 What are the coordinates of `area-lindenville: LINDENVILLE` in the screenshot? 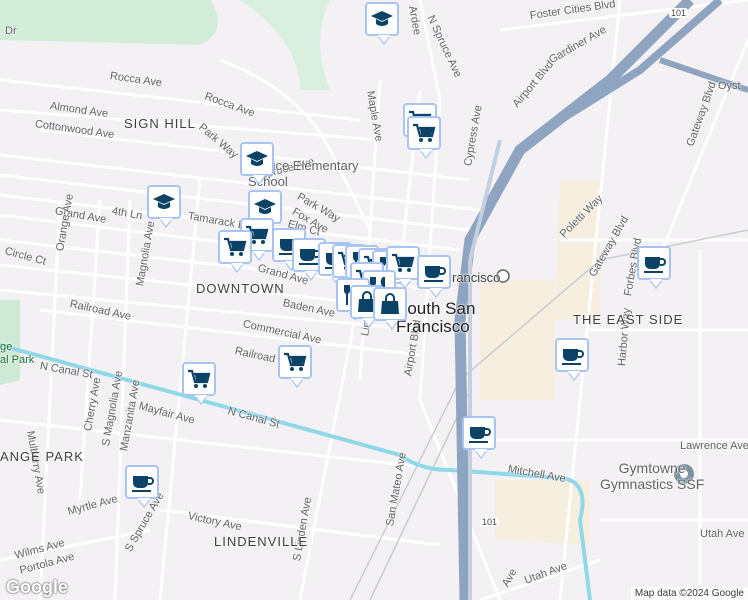 It's located at (261, 541).